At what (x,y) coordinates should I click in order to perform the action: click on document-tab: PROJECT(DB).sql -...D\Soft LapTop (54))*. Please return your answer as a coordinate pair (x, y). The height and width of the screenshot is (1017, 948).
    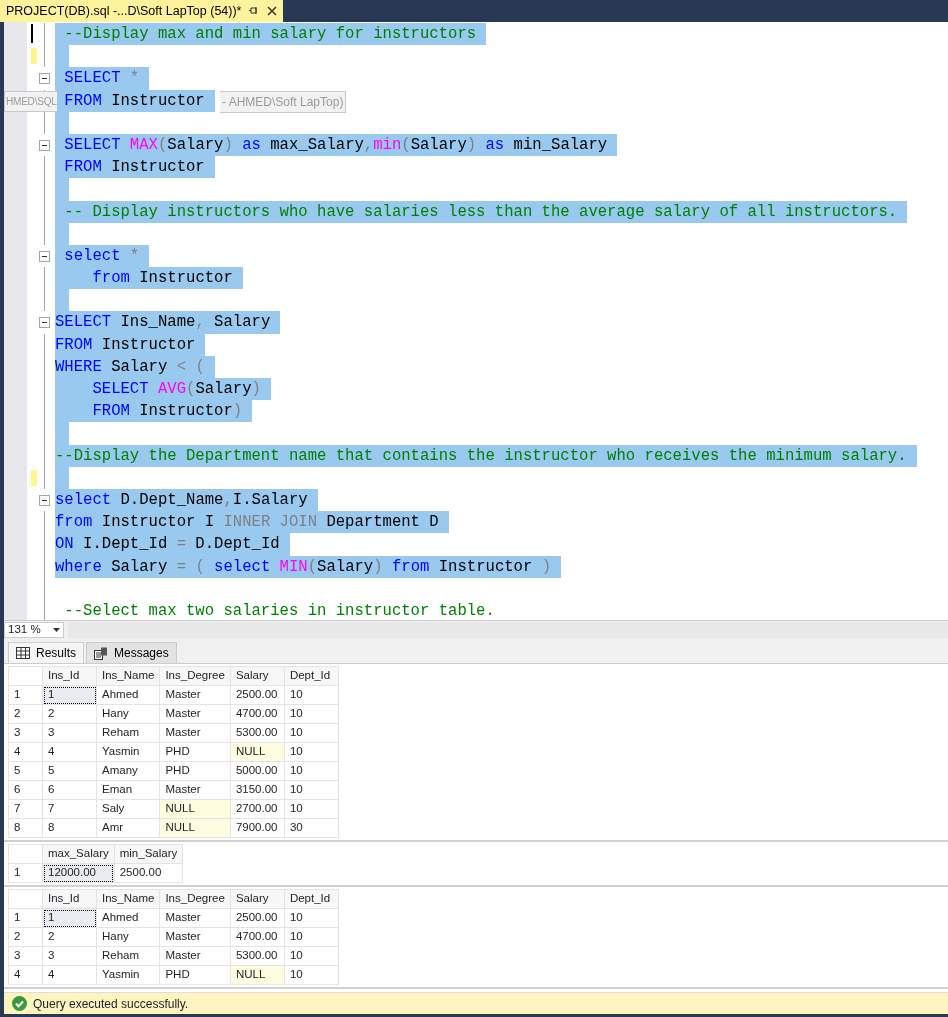
    Looking at the image, I should click on (142, 11).